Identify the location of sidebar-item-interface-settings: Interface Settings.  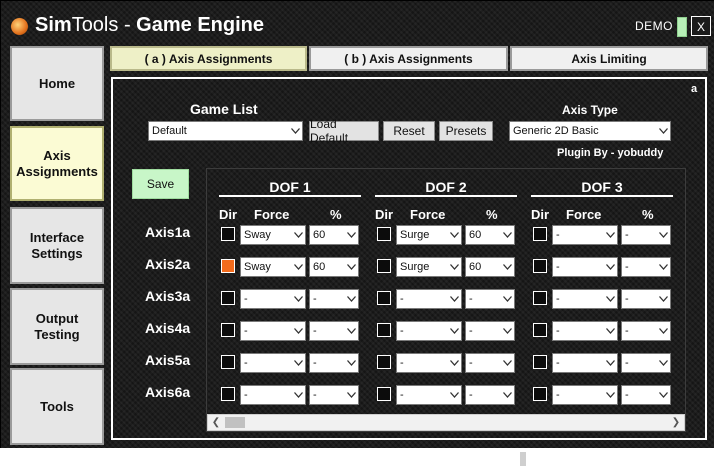
(57, 245).